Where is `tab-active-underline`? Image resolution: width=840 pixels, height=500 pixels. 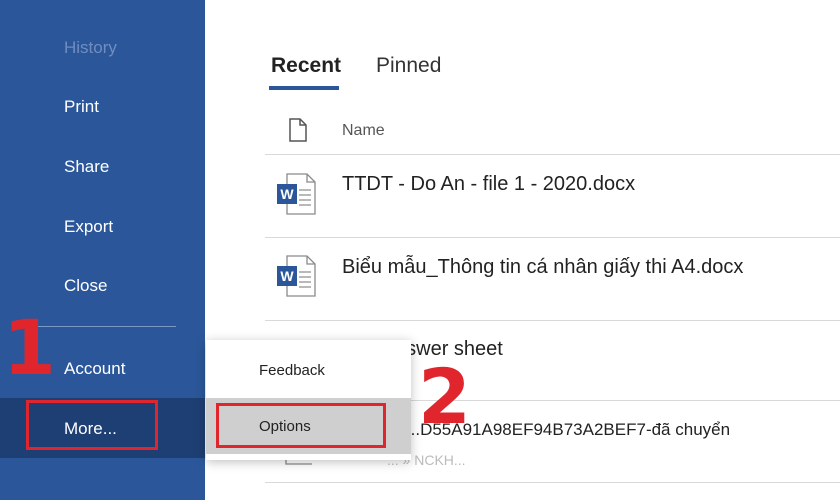
tab-active-underline is located at coordinates (304, 88).